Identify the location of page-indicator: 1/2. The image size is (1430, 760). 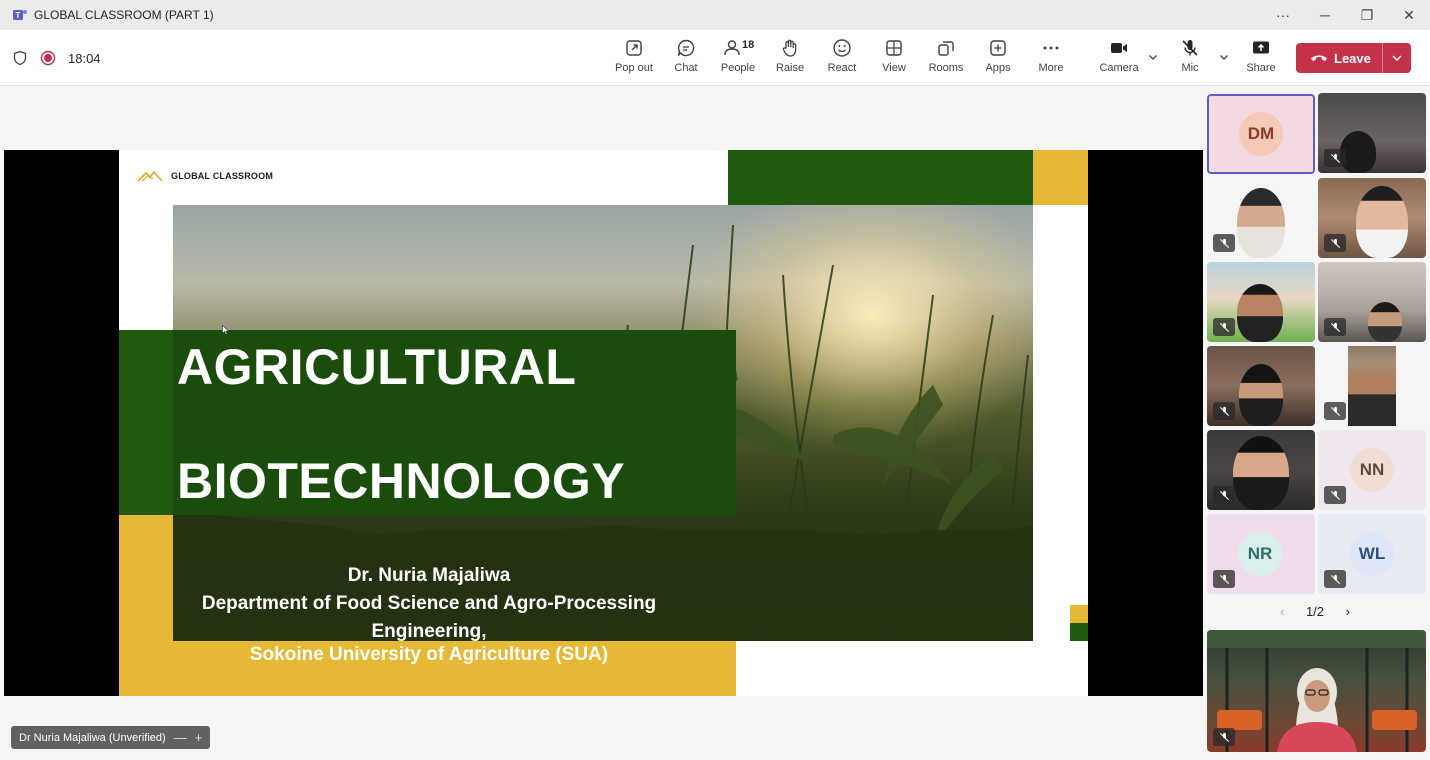
(1315, 611).